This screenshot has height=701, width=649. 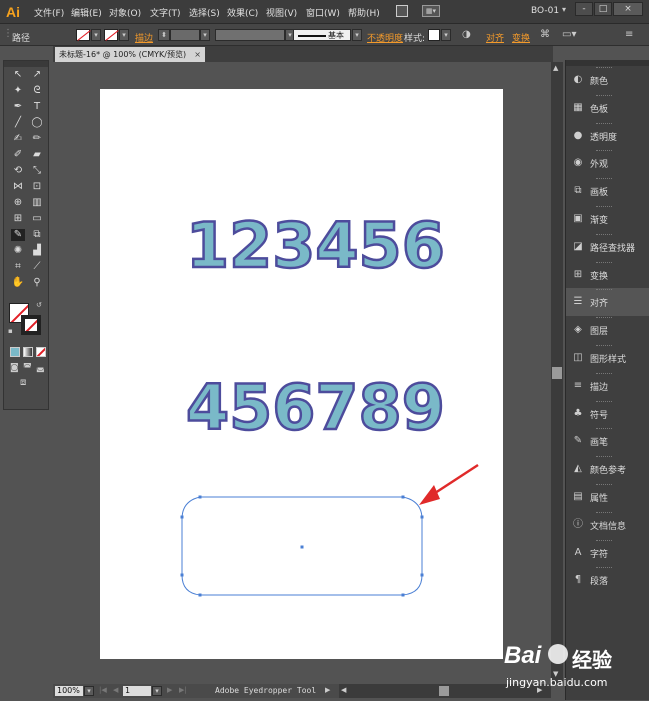 I want to click on tools-panel-header, so click(x=26, y=64).